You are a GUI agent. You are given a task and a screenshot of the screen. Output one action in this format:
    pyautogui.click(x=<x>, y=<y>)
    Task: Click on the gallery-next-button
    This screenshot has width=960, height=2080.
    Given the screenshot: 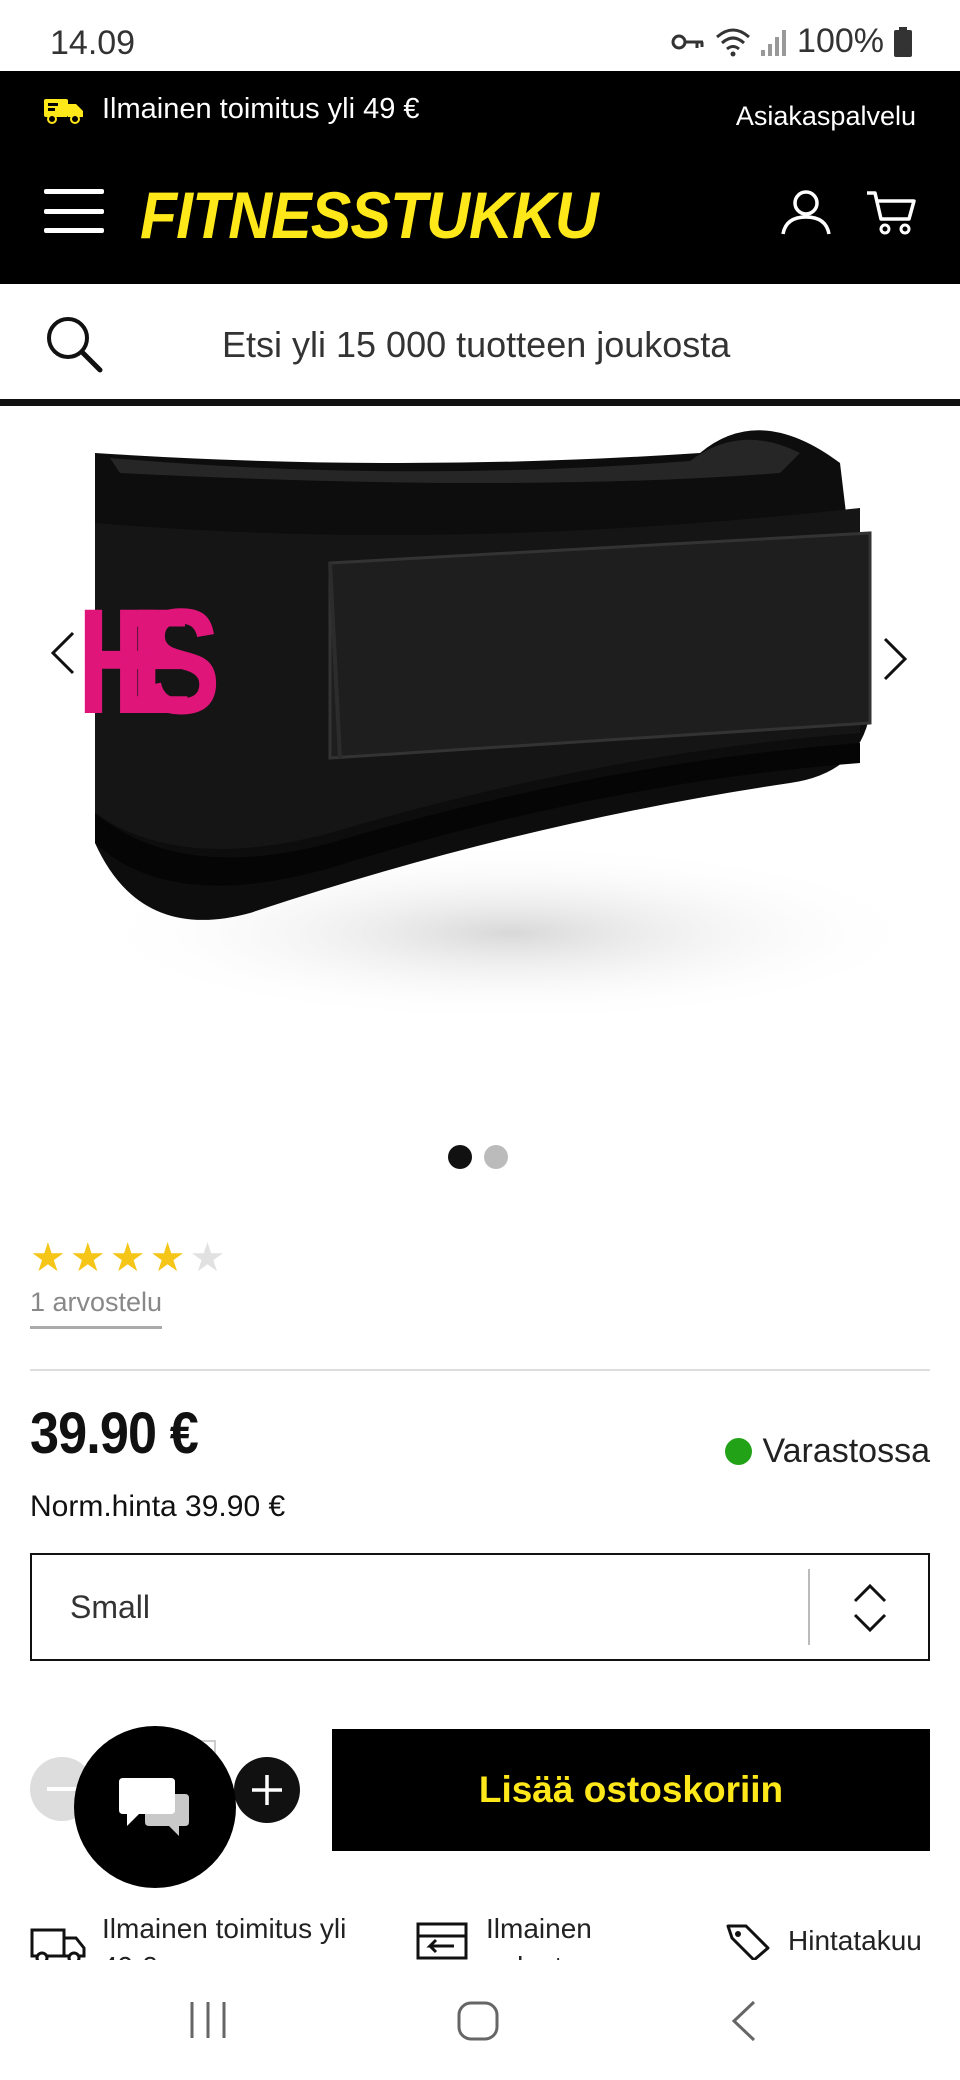 What is the action you would take?
    pyautogui.click(x=895, y=659)
    